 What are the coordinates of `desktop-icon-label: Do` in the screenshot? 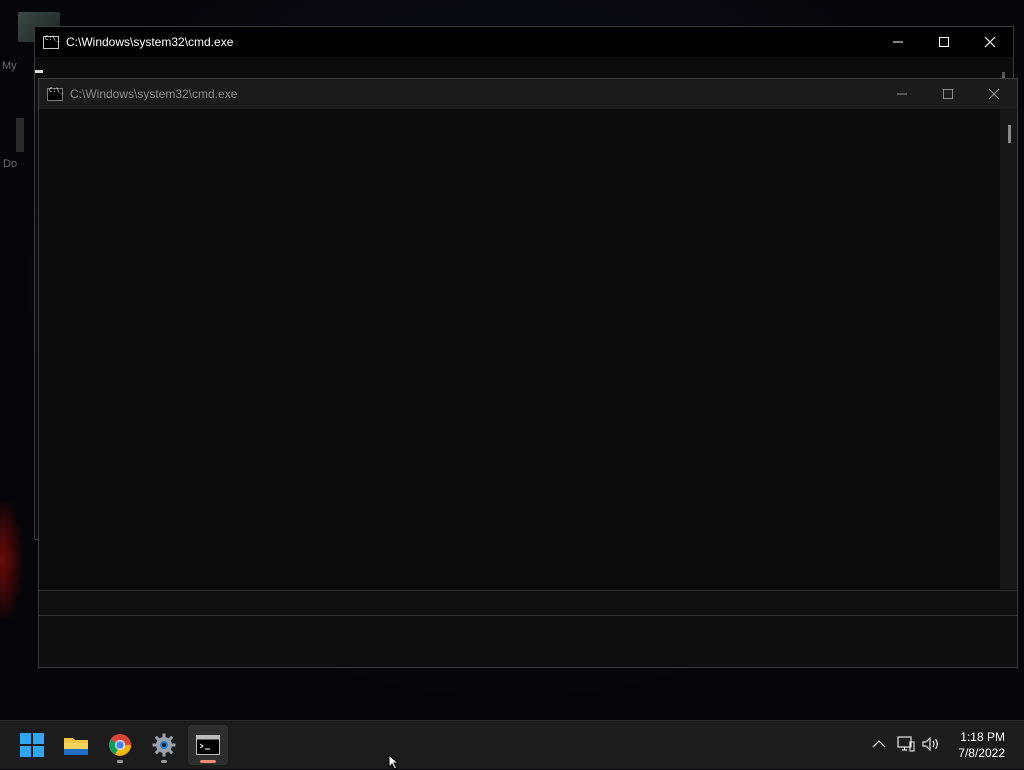 It's located at (10, 164).